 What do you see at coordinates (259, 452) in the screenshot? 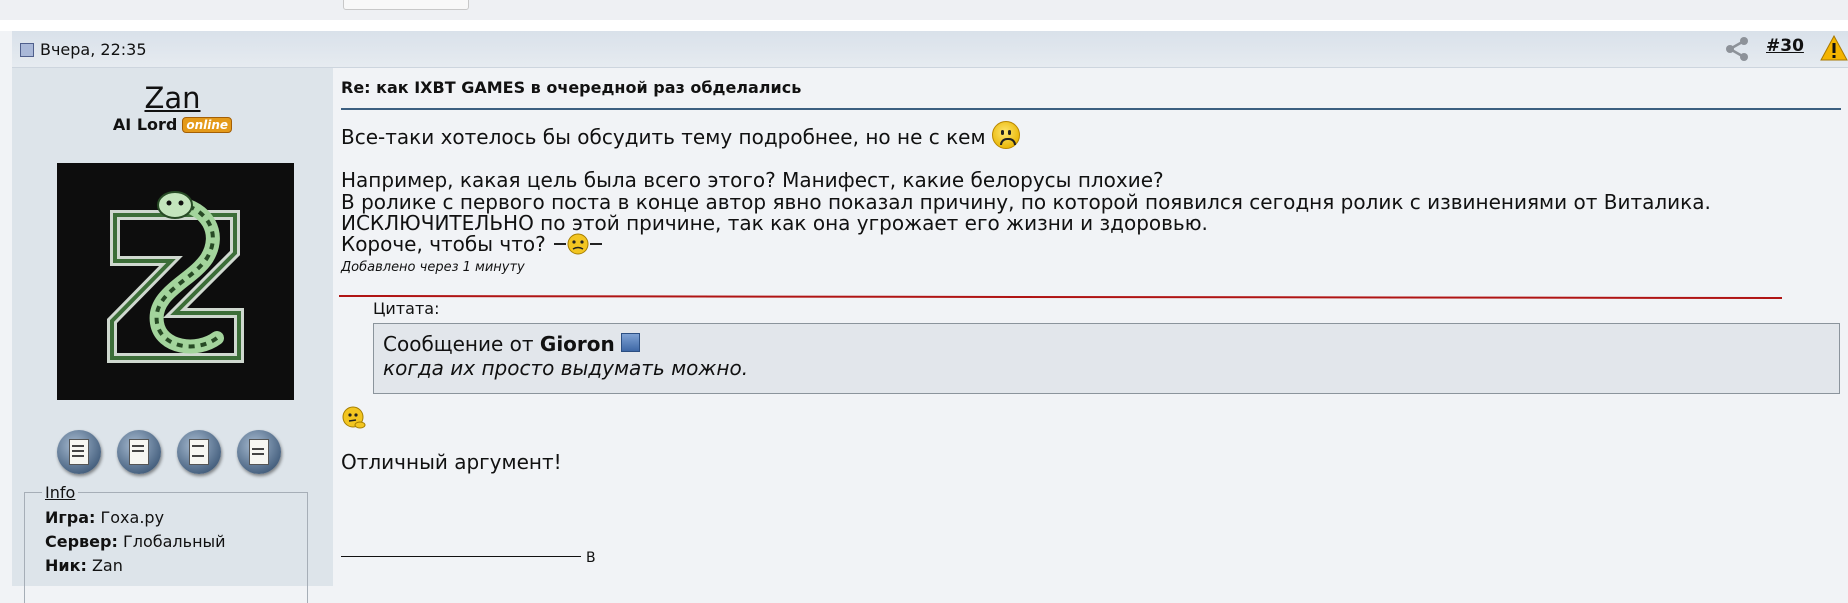
I see `user-threads-icon` at bounding box center [259, 452].